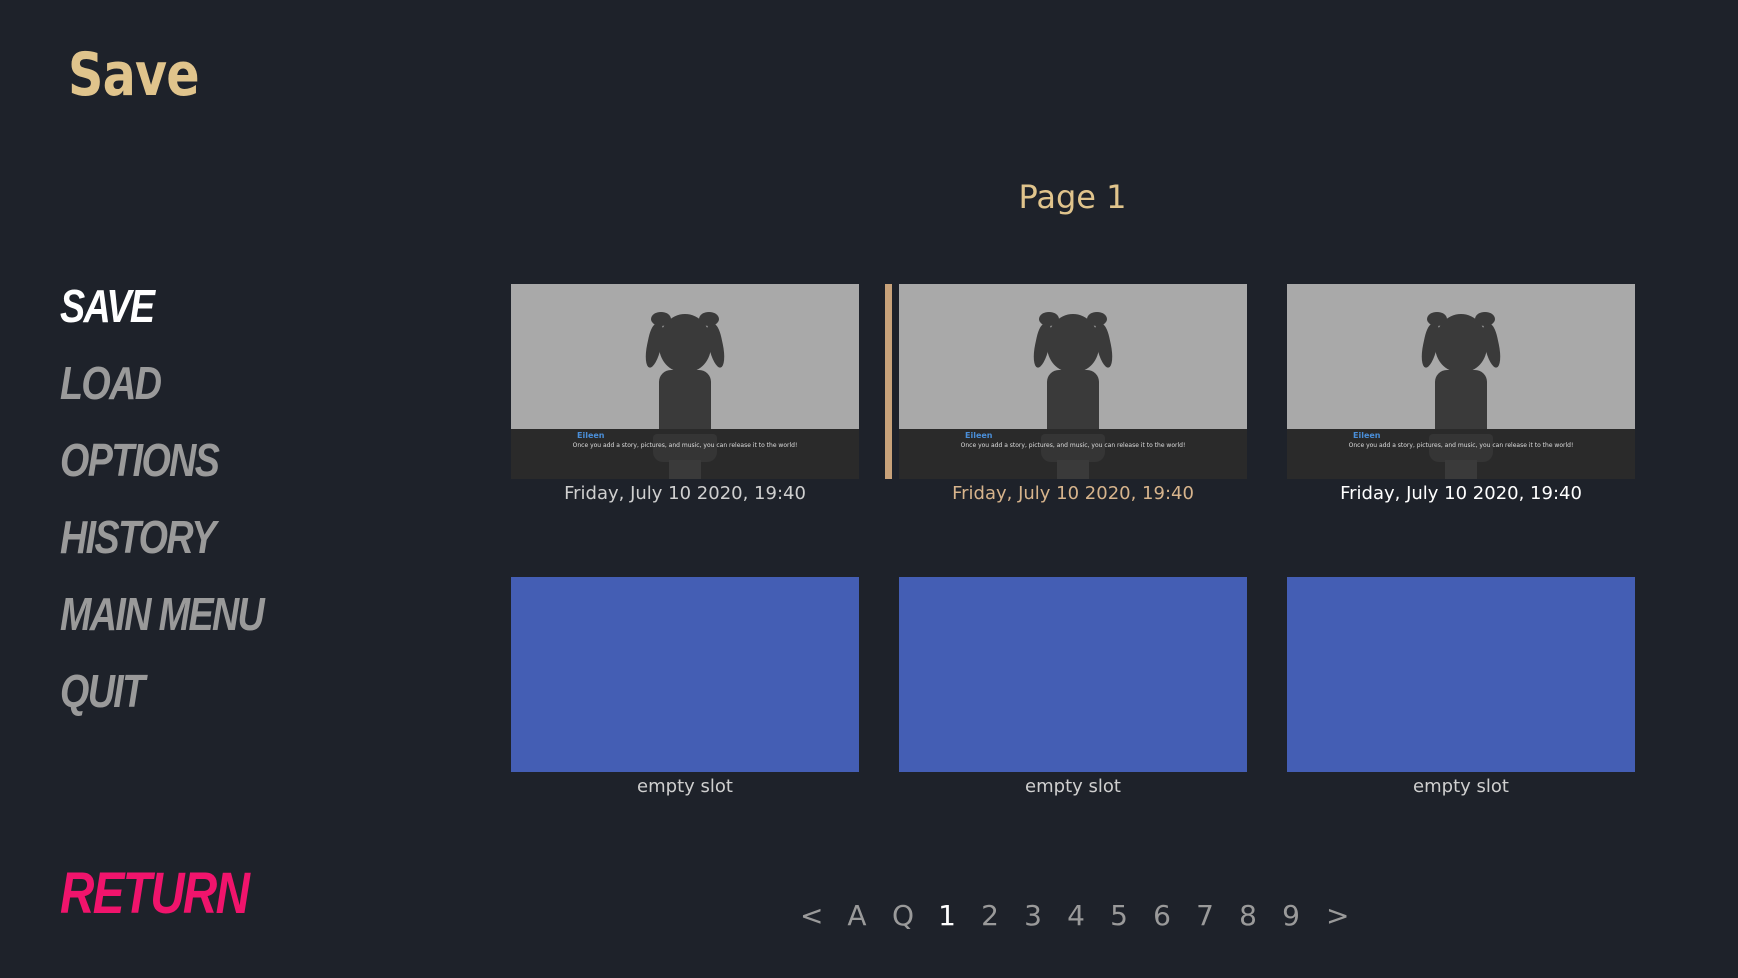 Image resolution: width=1738 pixels, height=978 pixels. I want to click on page-8-button: 8, so click(1248, 915).